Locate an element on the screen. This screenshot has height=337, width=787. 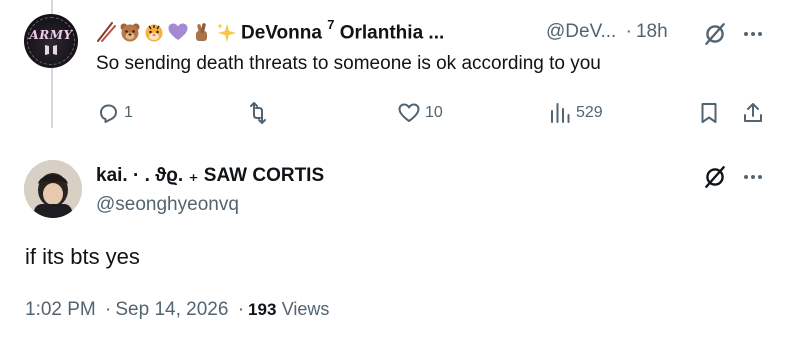
share-icon is located at coordinates (753, 112).